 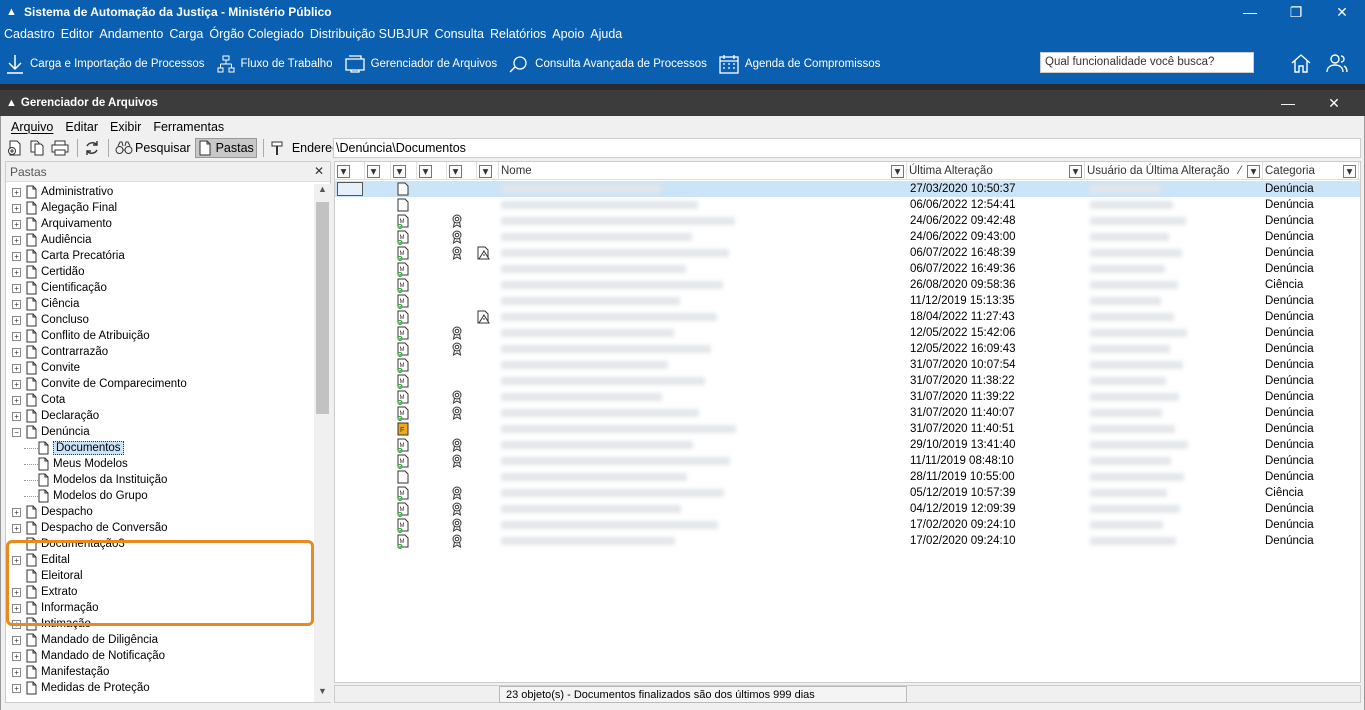 I want to click on table-row: M 31/07/2020 11:39:22 Denúncia, so click(x=847, y=397).